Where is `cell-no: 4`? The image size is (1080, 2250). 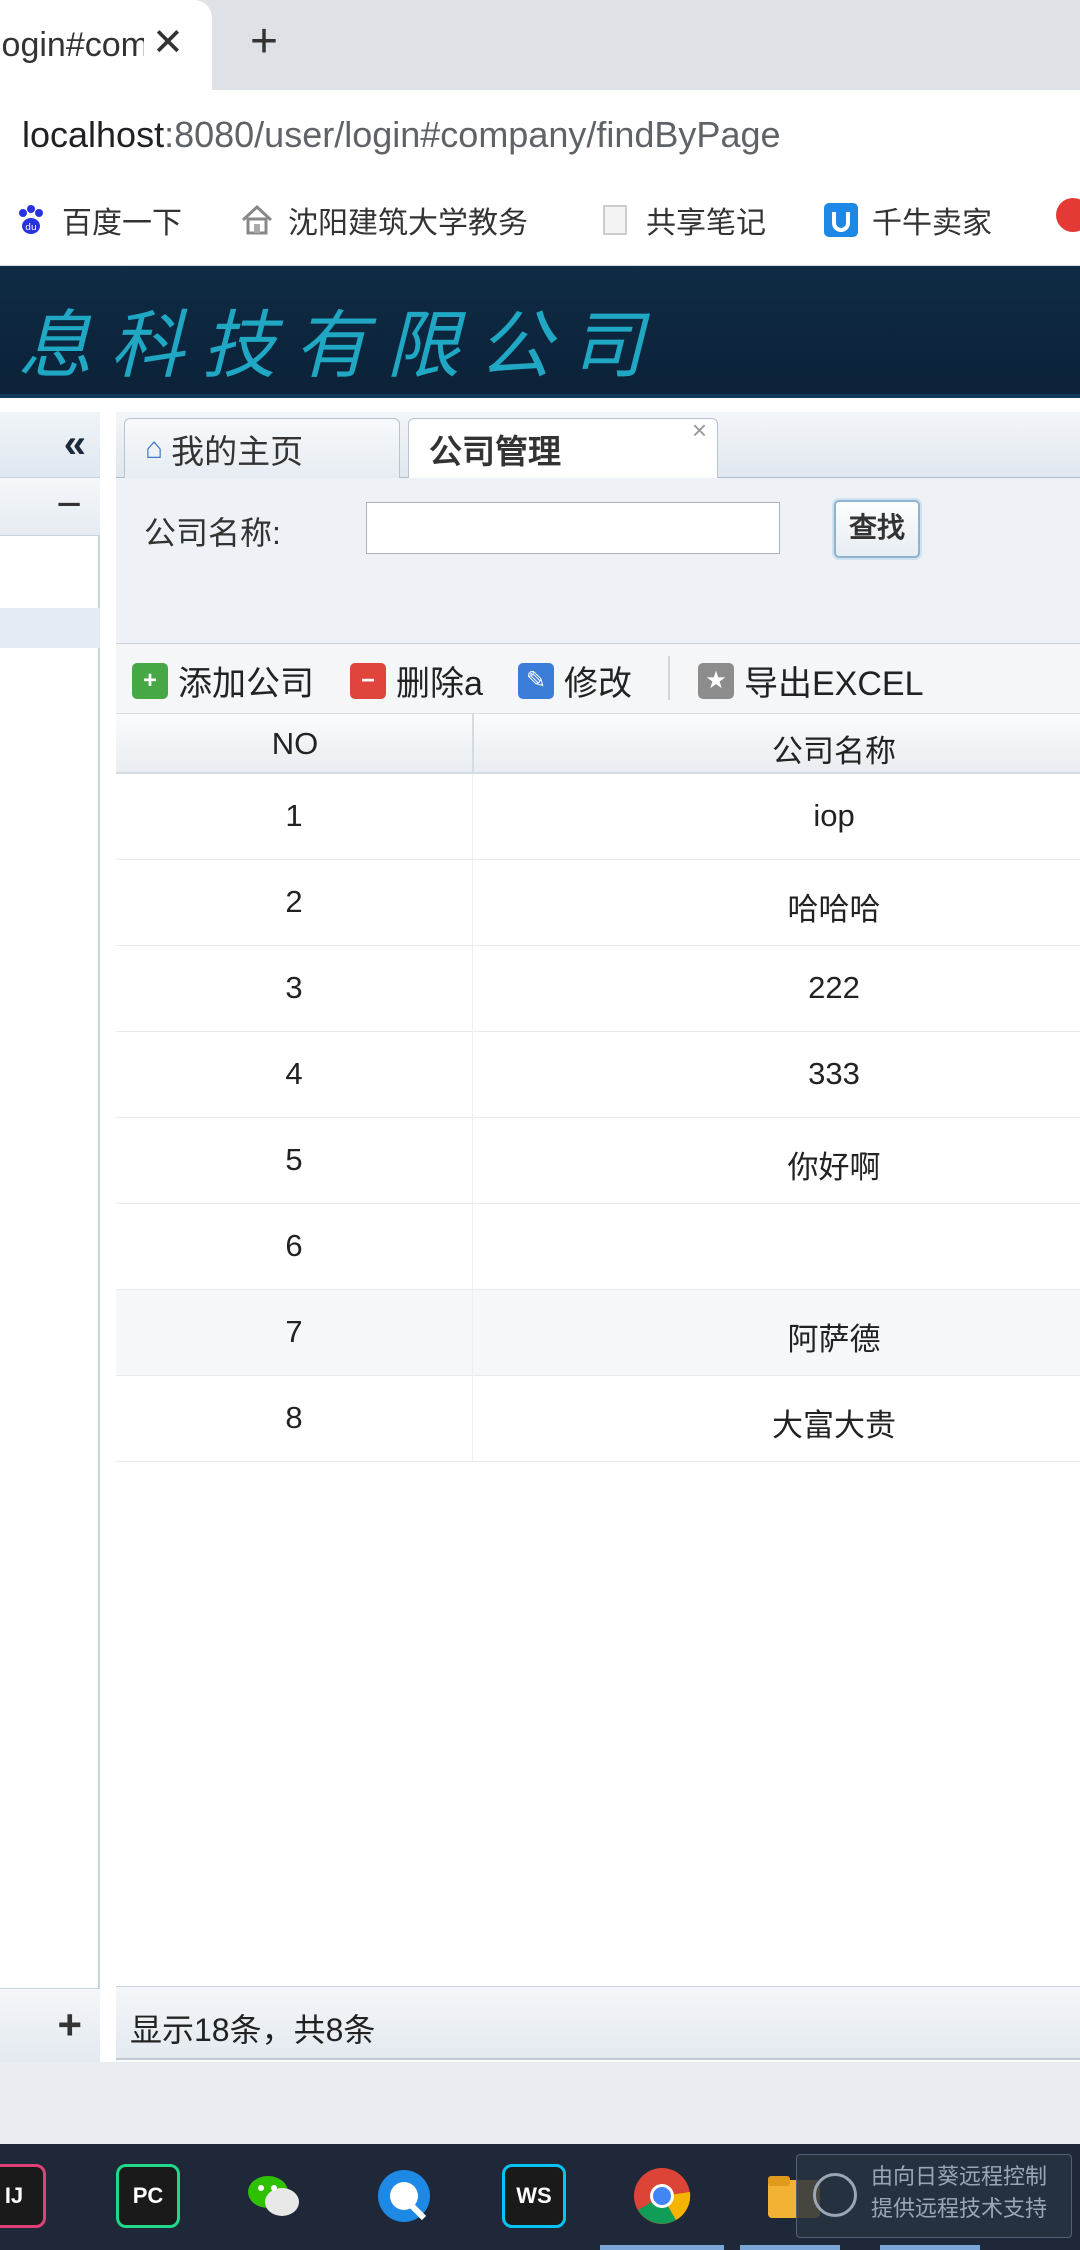 cell-no: 4 is located at coordinates (294, 1073).